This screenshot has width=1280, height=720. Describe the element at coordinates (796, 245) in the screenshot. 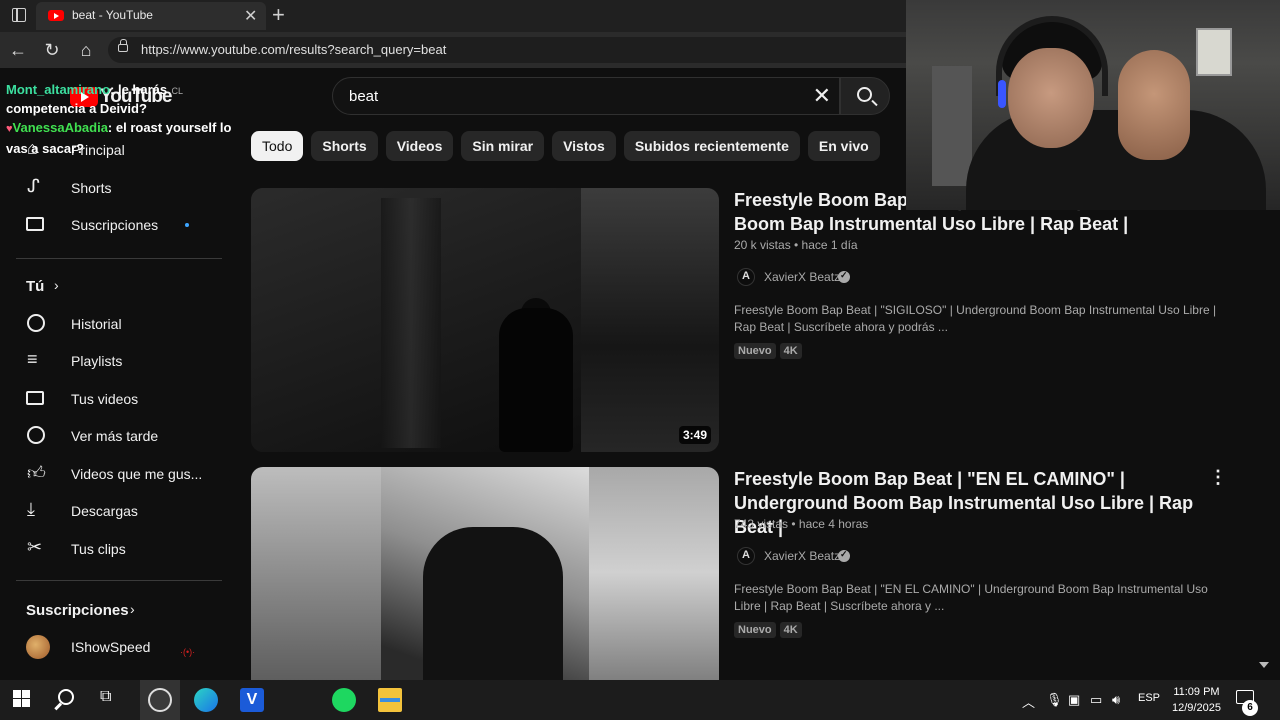

I see `video-meta: 20 k vistas • hace 1 día` at that location.